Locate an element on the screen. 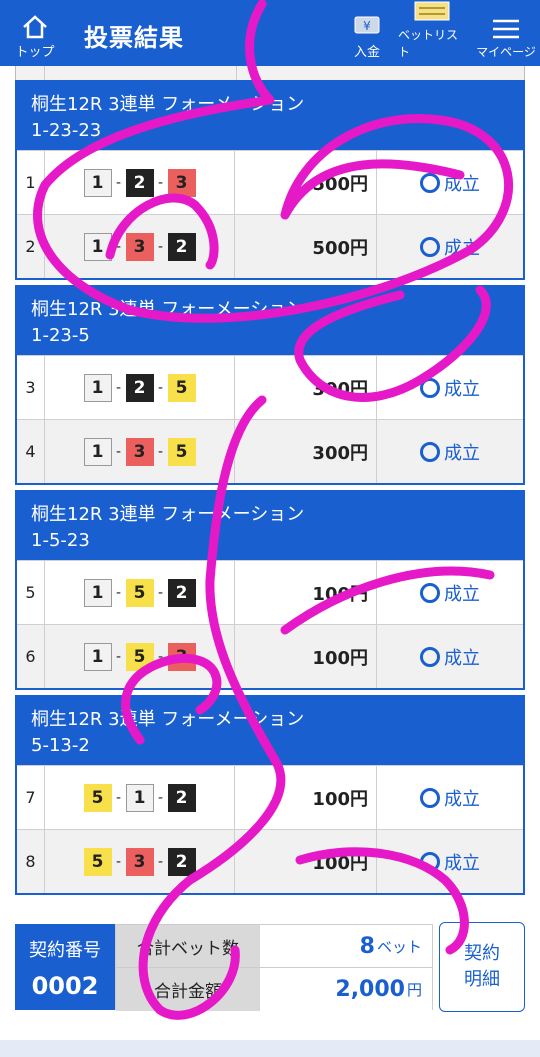 The width and height of the screenshot is (540, 1057). bet-row-number: 4 is located at coordinates (31, 451).